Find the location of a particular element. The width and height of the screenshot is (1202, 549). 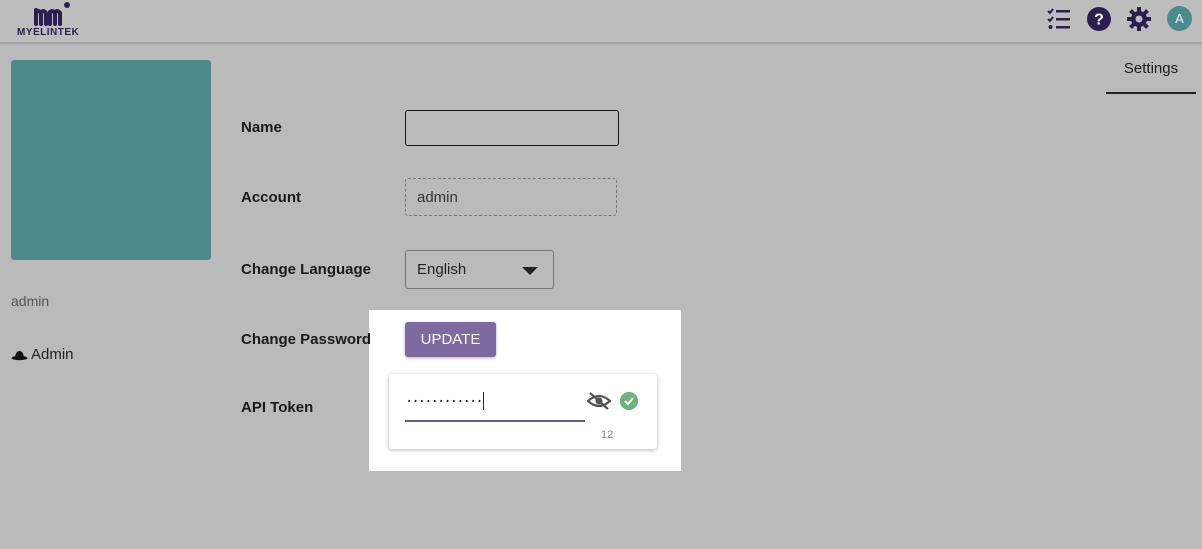

profile-role-label: Admin is located at coordinates (52, 354).